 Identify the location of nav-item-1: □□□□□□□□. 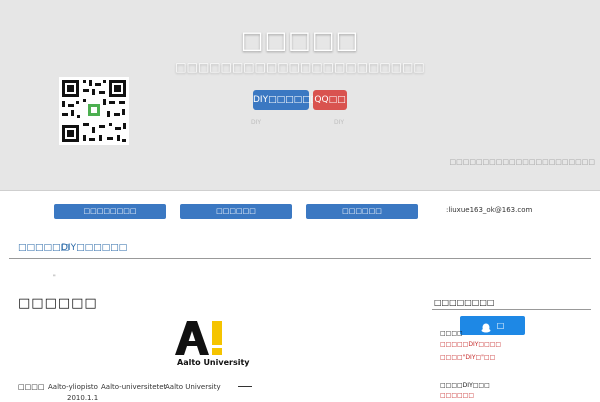
(110, 211).